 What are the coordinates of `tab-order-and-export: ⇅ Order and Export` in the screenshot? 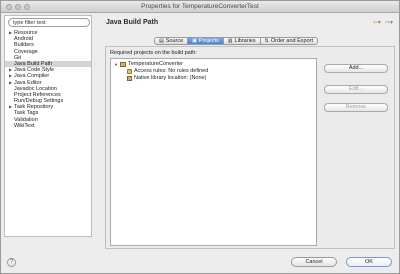 It's located at (289, 41).